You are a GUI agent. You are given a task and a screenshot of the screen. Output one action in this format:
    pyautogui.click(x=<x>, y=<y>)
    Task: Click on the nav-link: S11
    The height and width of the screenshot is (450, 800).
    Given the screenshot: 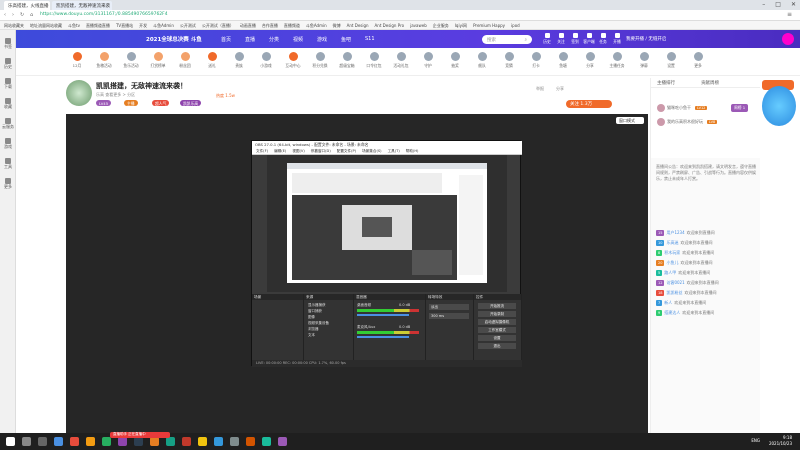 What is the action you would take?
    pyautogui.click(x=370, y=39)
    